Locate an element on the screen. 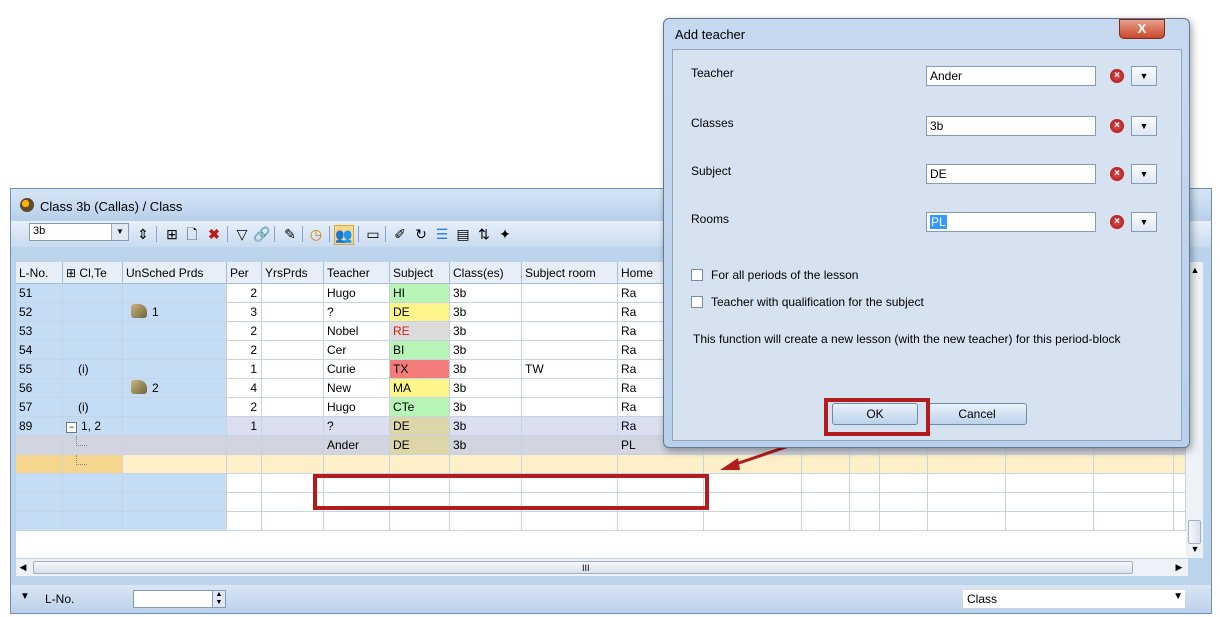  link-icon: 🔗 is located at coordinates (262, 234).